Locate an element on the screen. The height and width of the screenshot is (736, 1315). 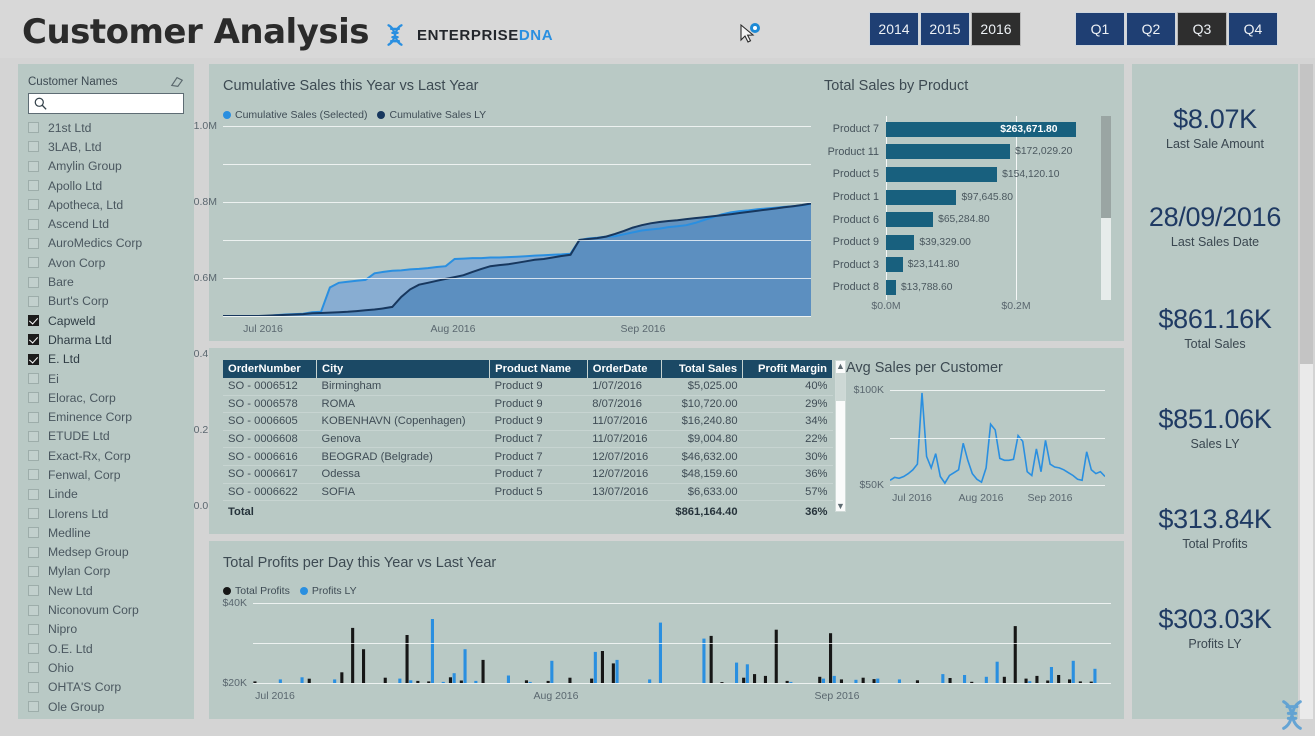
product-bar-row: Product 5 $154,120.10 is located at coordinates (960, 174).